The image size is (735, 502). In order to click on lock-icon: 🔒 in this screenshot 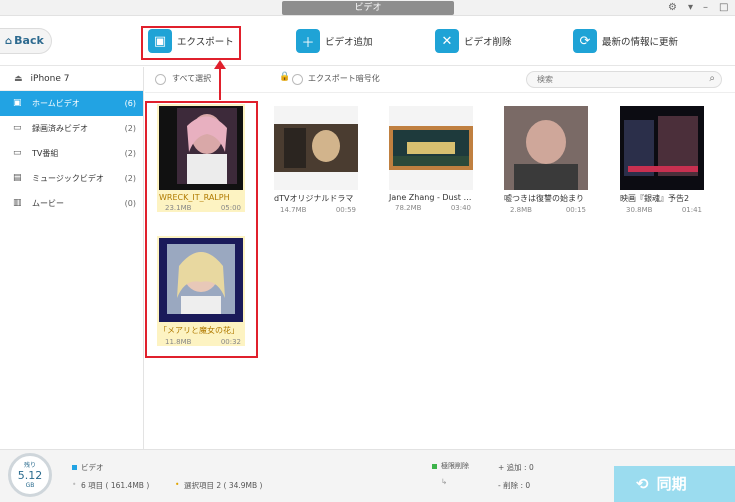, I will do `click(285, 77)`.